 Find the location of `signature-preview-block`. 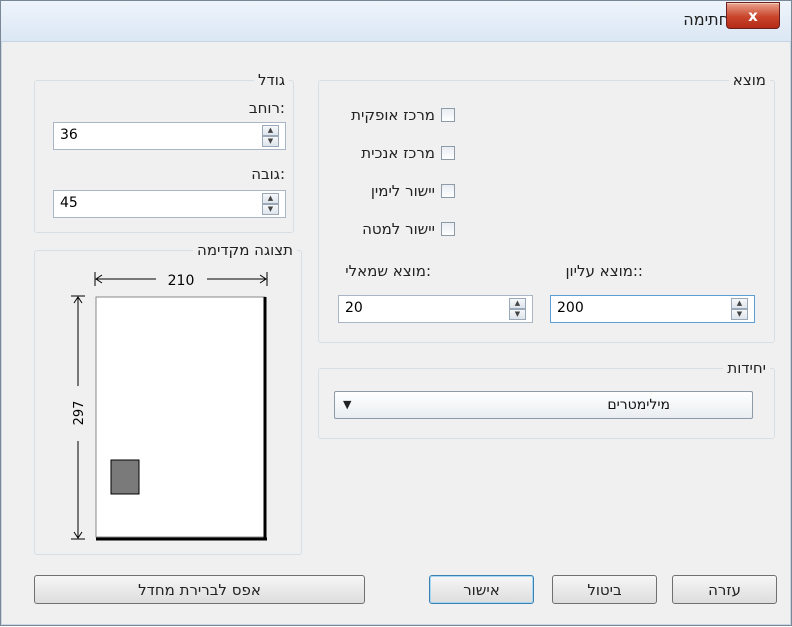

signature-preview-block is located at coordinates (125, 477).